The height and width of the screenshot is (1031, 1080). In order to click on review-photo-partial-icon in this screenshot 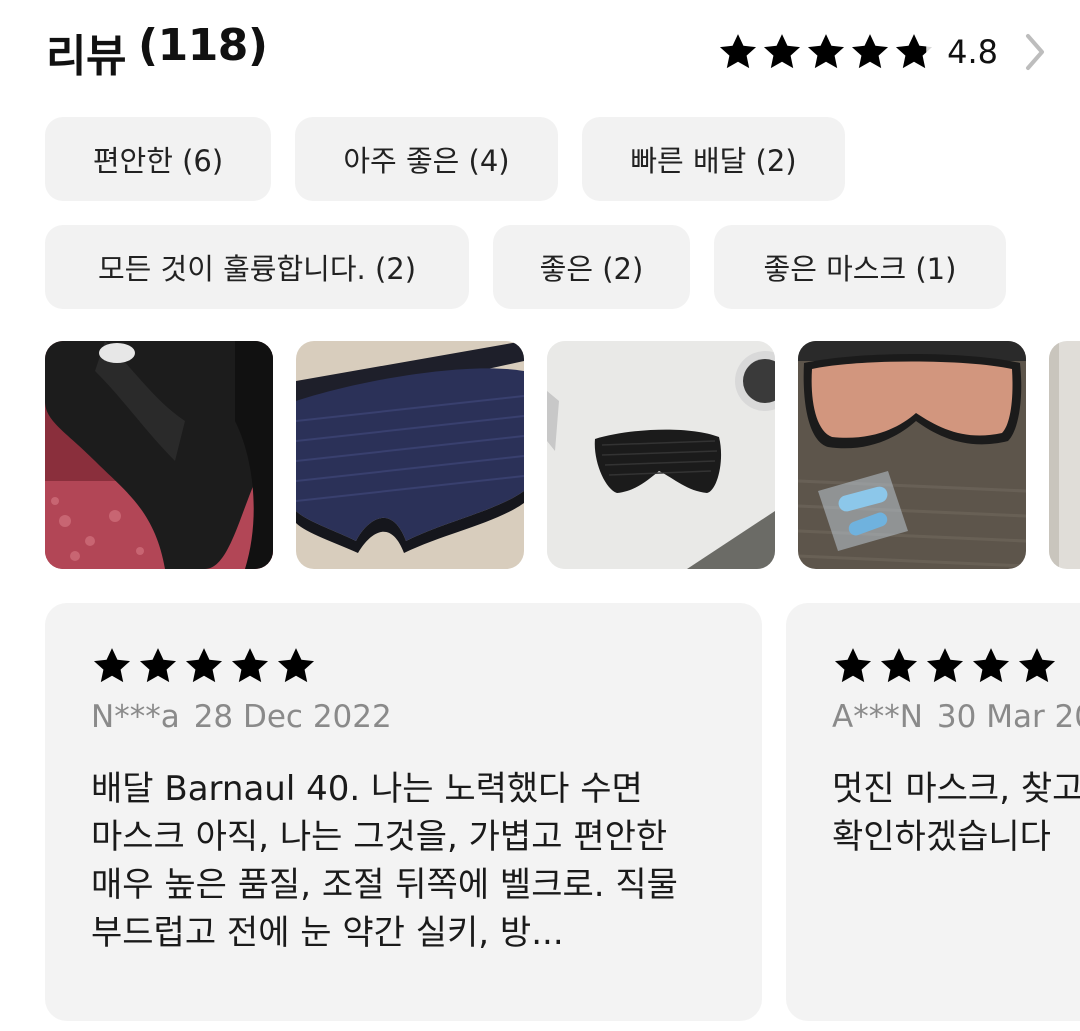, I will do `click(1064, 455)`.